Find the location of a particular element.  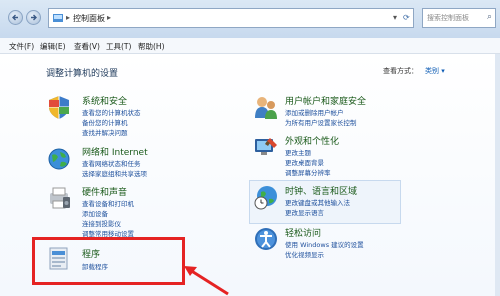

globe-network-icon is located at coordinates (59, 158).